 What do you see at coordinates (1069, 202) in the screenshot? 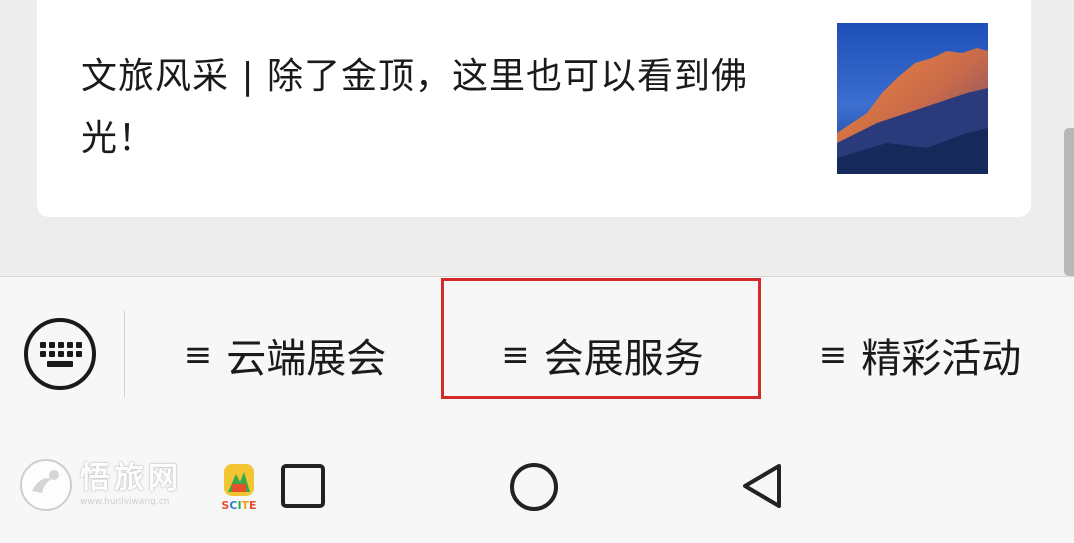
I see `scrollbar` at bounding box center [1069, 202].